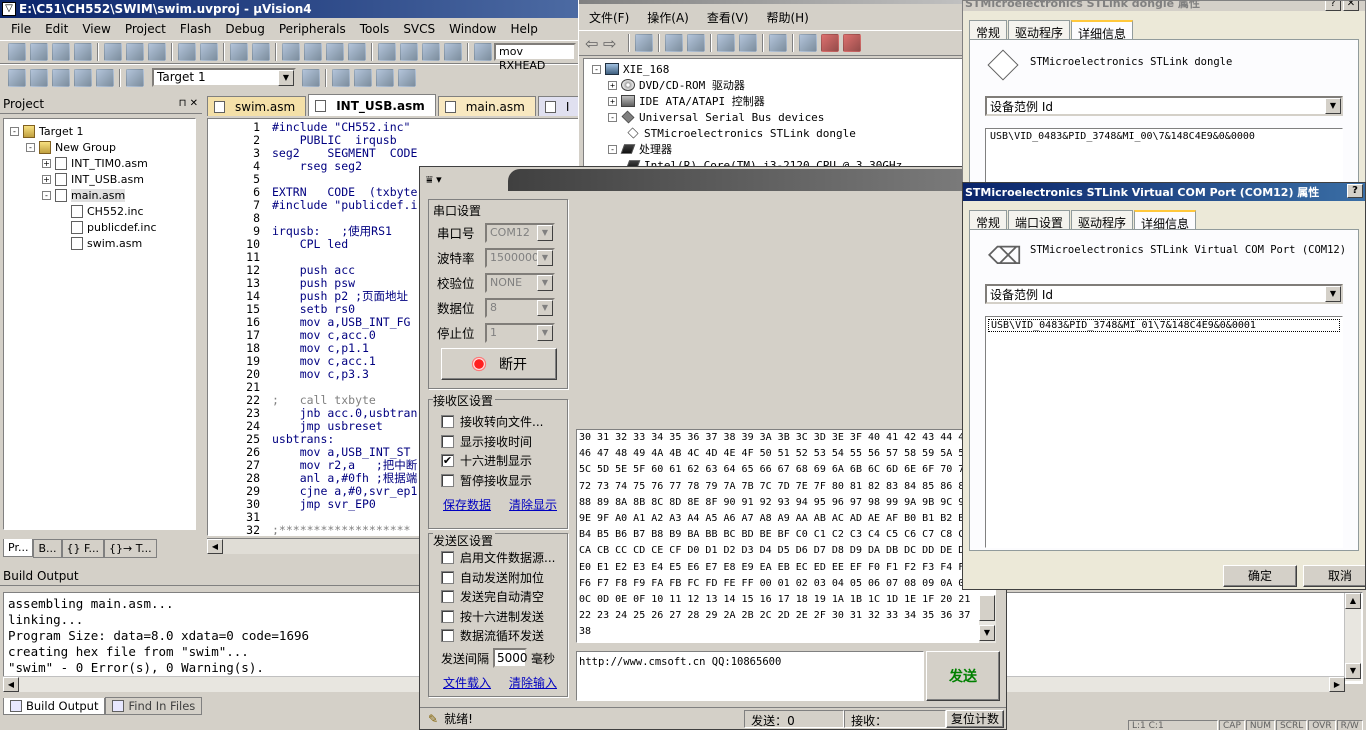  Describe the element at coordinates (486, 106) in the screenshot. I see `editor-tab: main.asm` at that location.